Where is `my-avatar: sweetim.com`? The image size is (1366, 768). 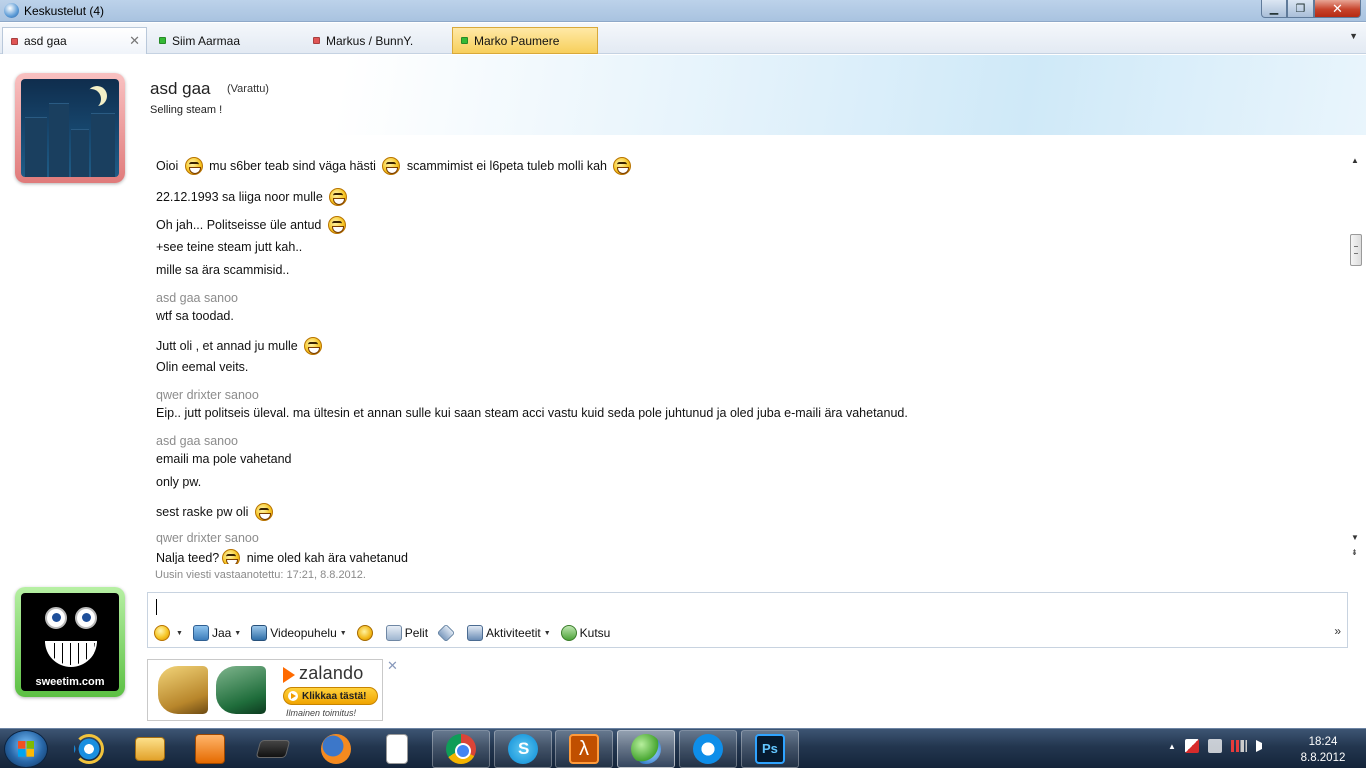
my-avatar: sweetim.com is located at coordinates (70, 642).